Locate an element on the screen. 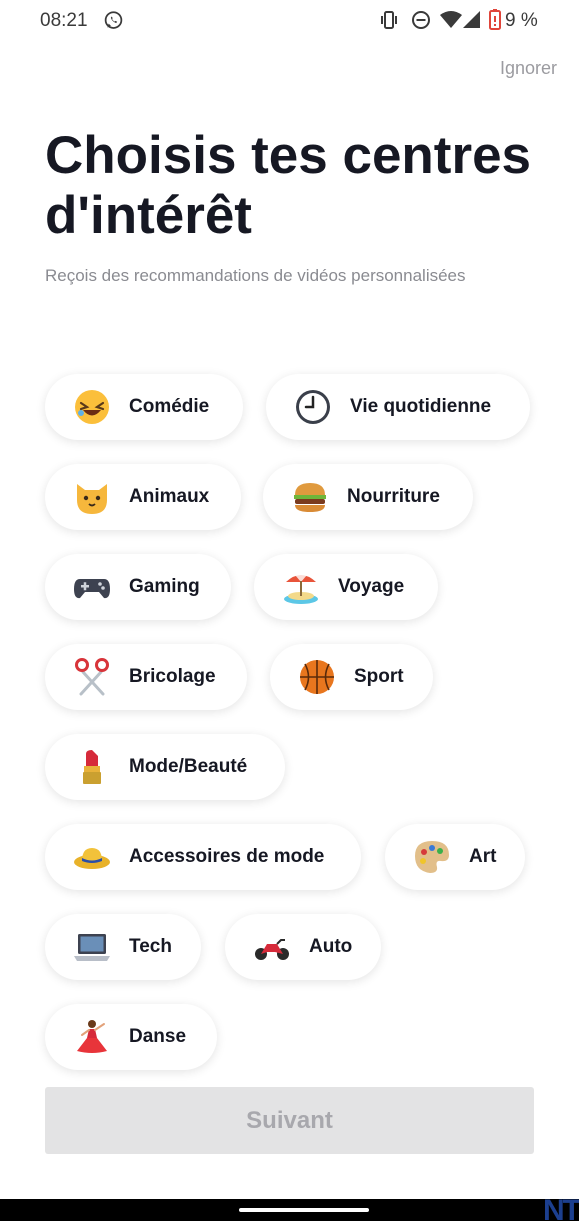 This screenshot has height=1221, width=579. motorcycle-icon is located at coordinates (272, 947).